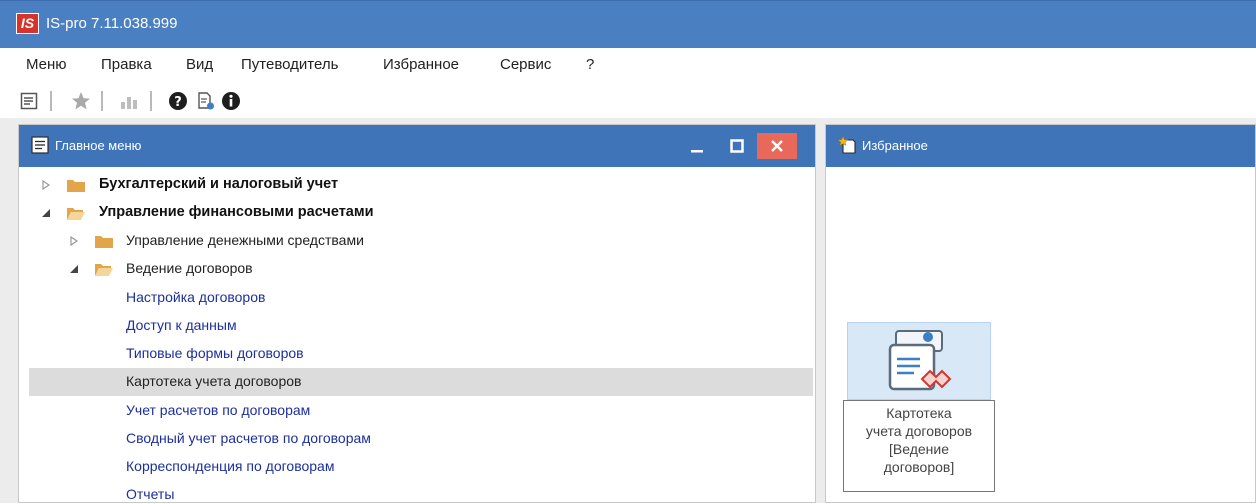  What do you see at coordinates (421, 64) in the screenshot?
I see `menu-item-favorites: Избранное` at bounding box center [421, 64].